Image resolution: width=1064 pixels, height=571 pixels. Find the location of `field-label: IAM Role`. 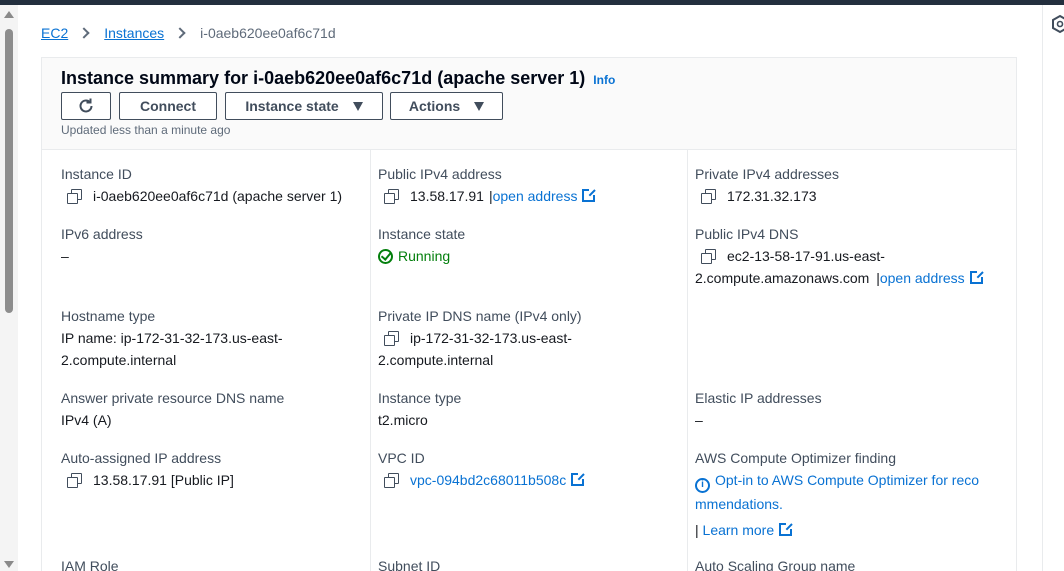

field-label: IAM Role is located at coordinates (90, 564).